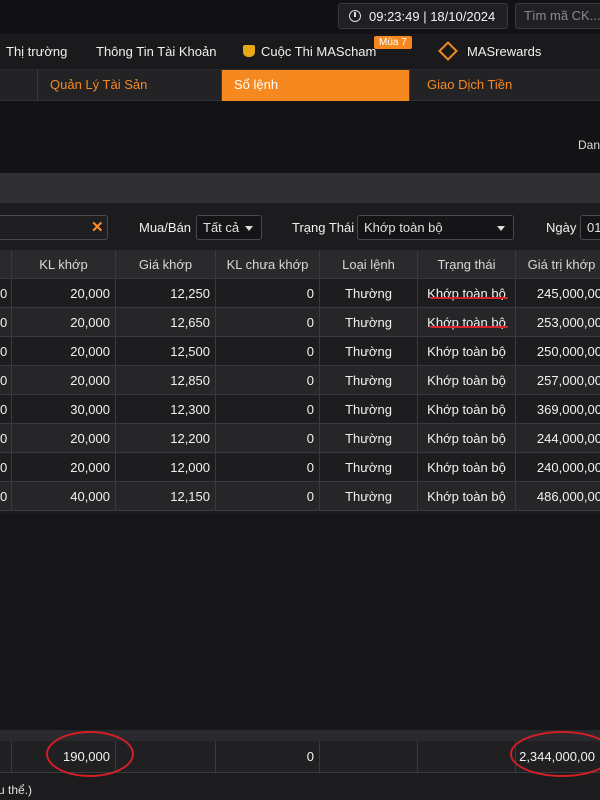 This screenshot has height=800, width=600. Describe the element at coordinates (558, 409) in the screenshot. I see `row-matched-value: 369,000,00` at that location.